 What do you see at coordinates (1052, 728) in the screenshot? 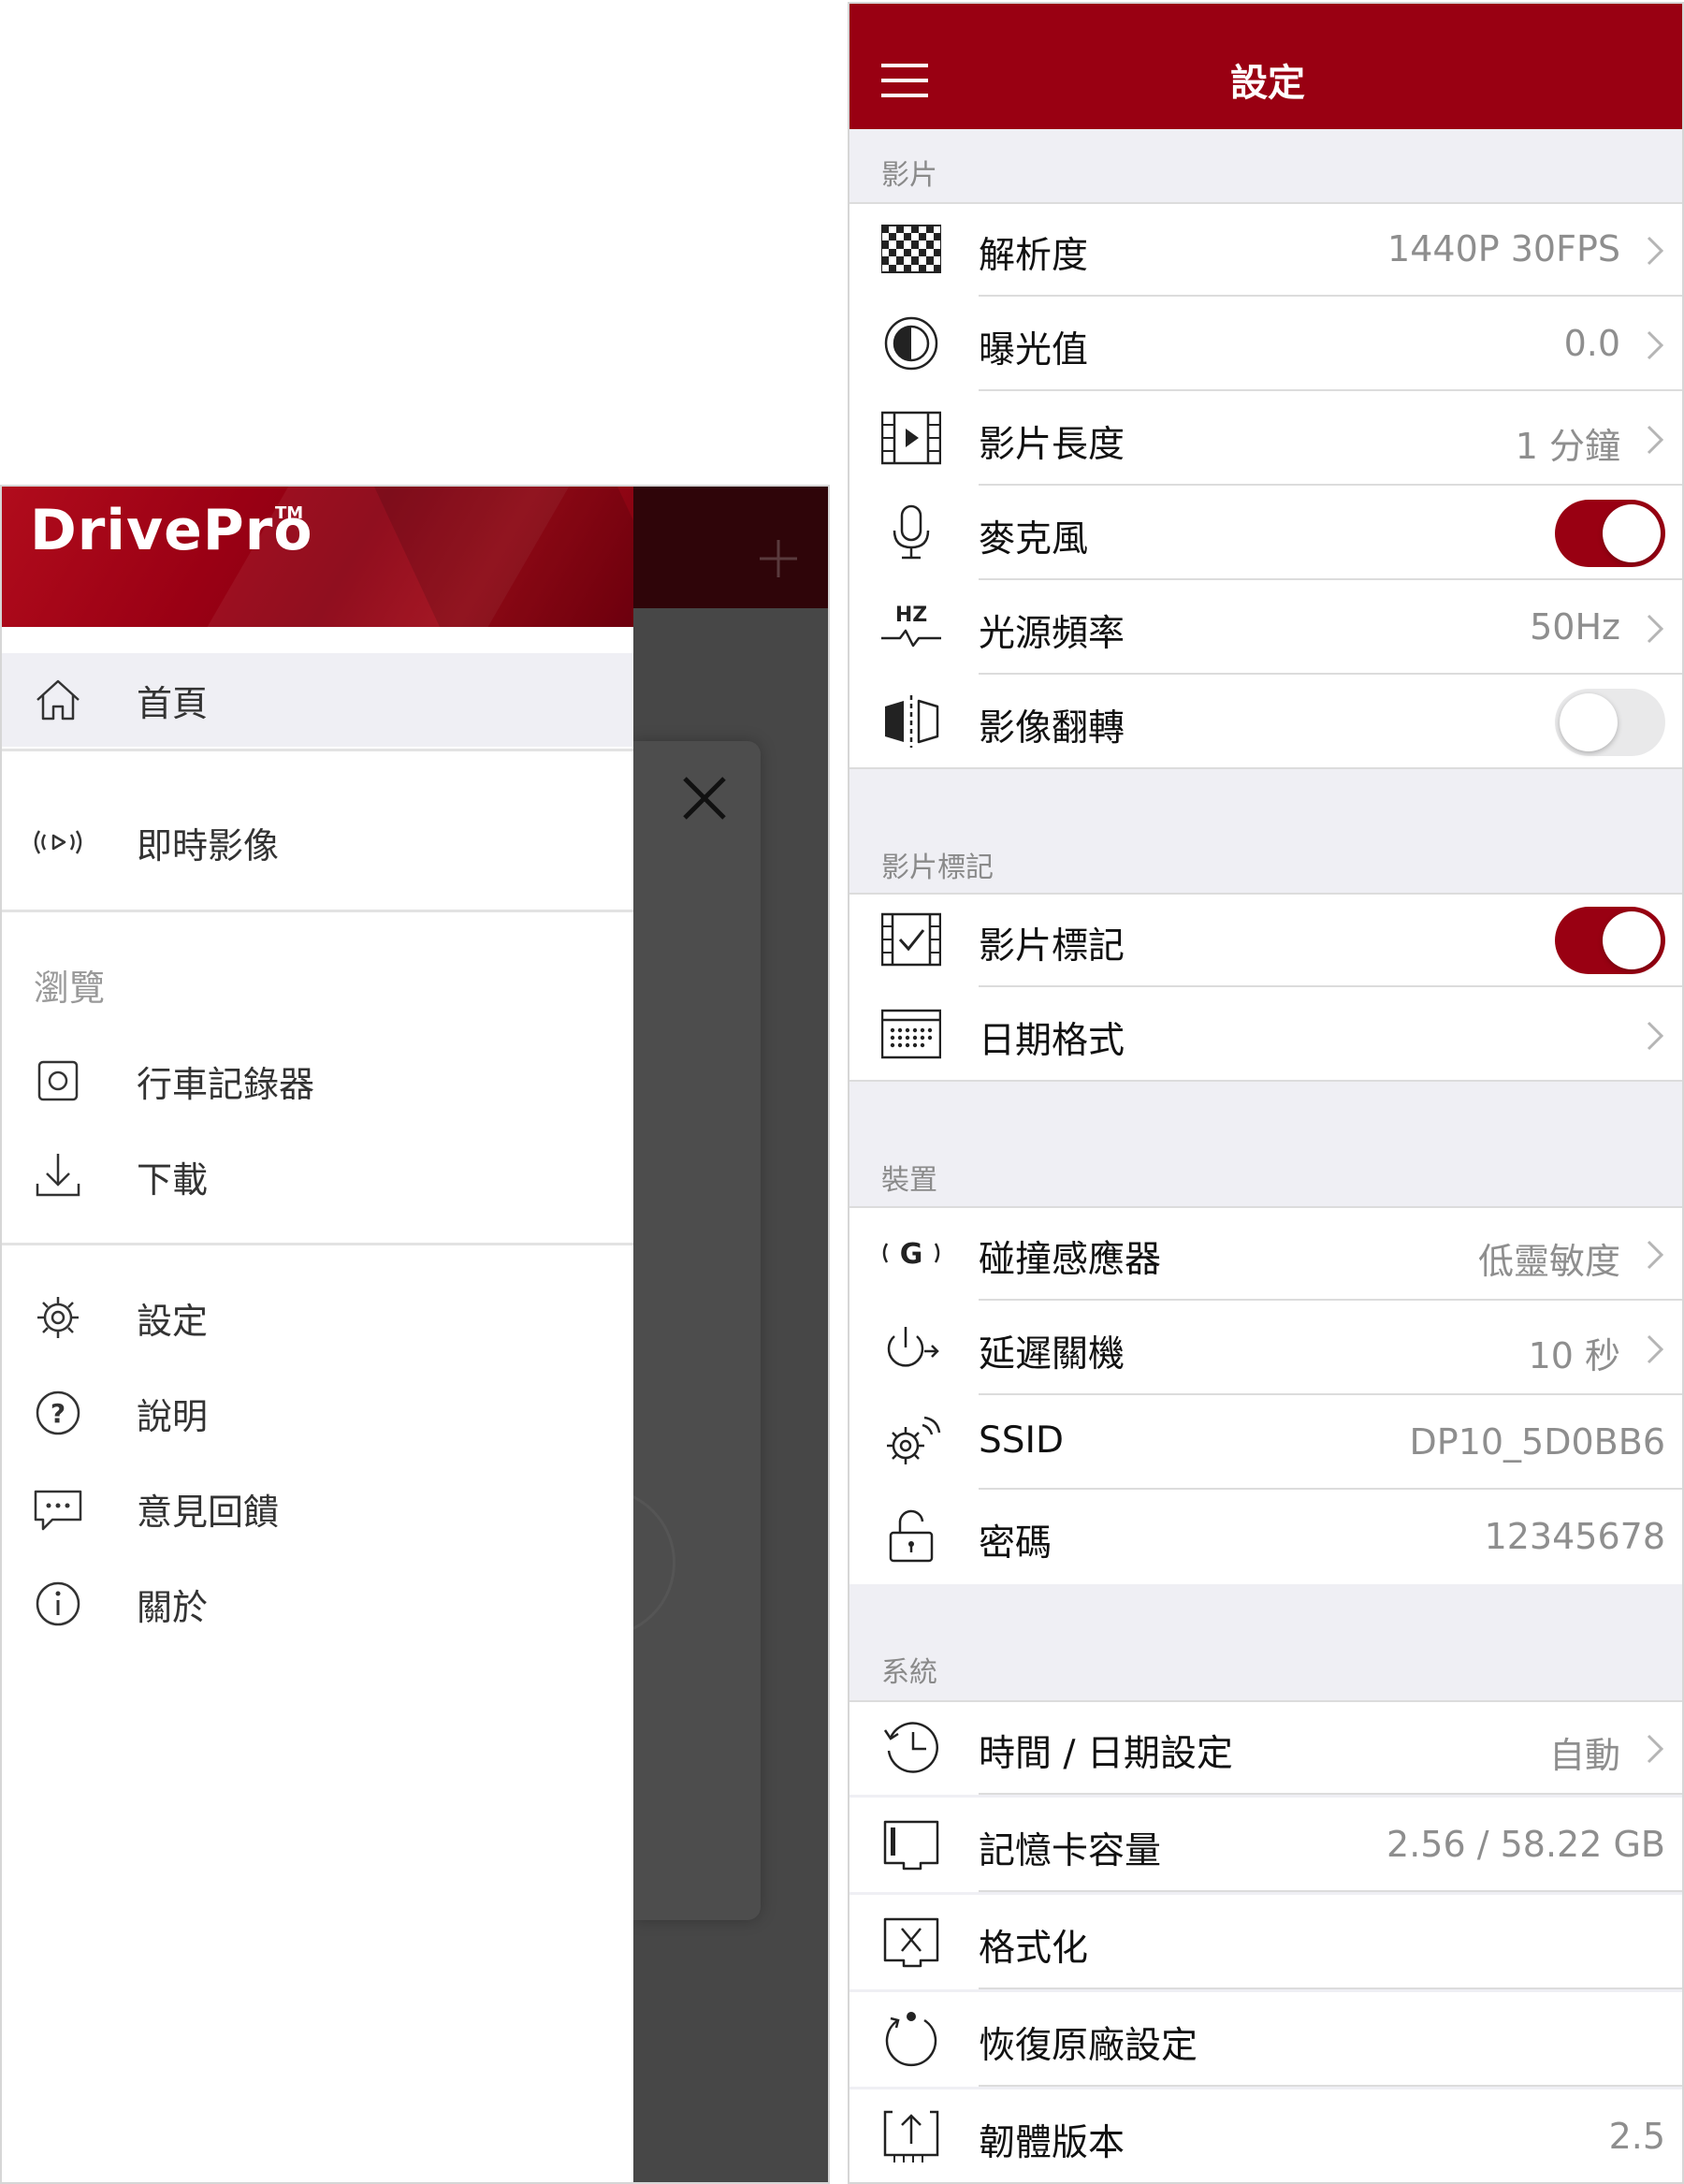
I see `setting-label: 影像翻轉` at bounding box center [1052, 728].